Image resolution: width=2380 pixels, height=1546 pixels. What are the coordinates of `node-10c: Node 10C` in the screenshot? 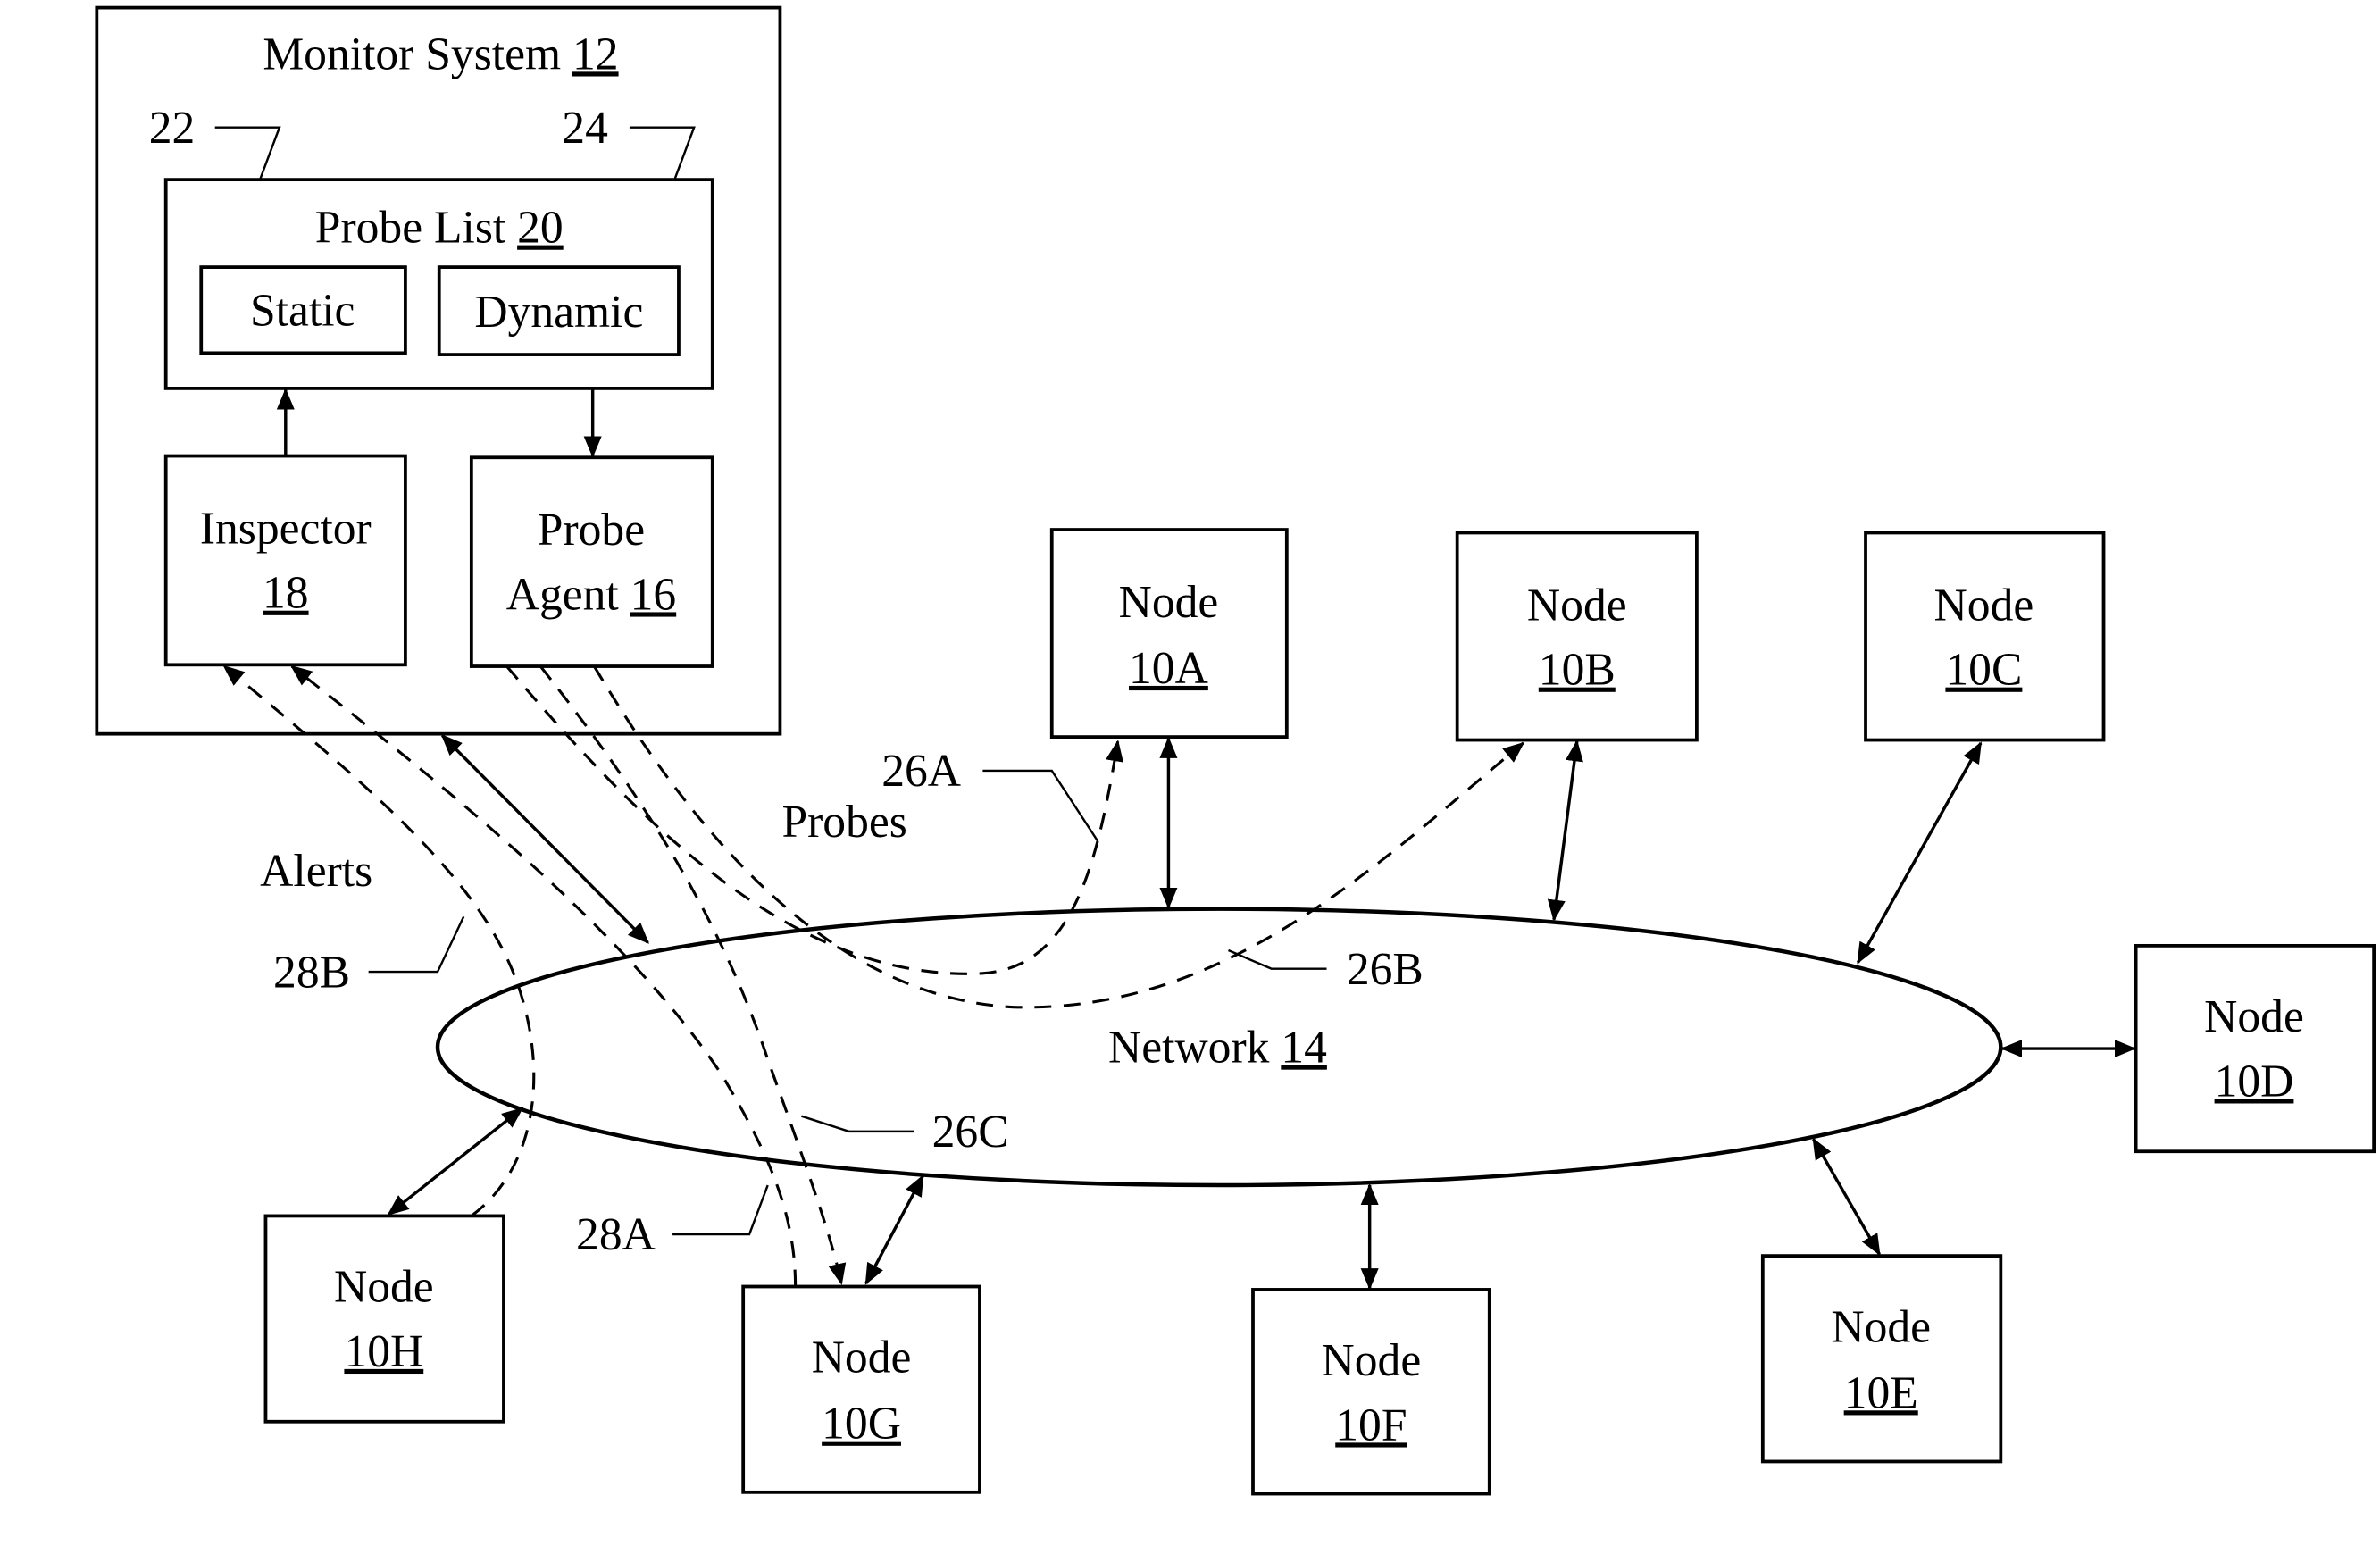 It's located at (1985, 636).